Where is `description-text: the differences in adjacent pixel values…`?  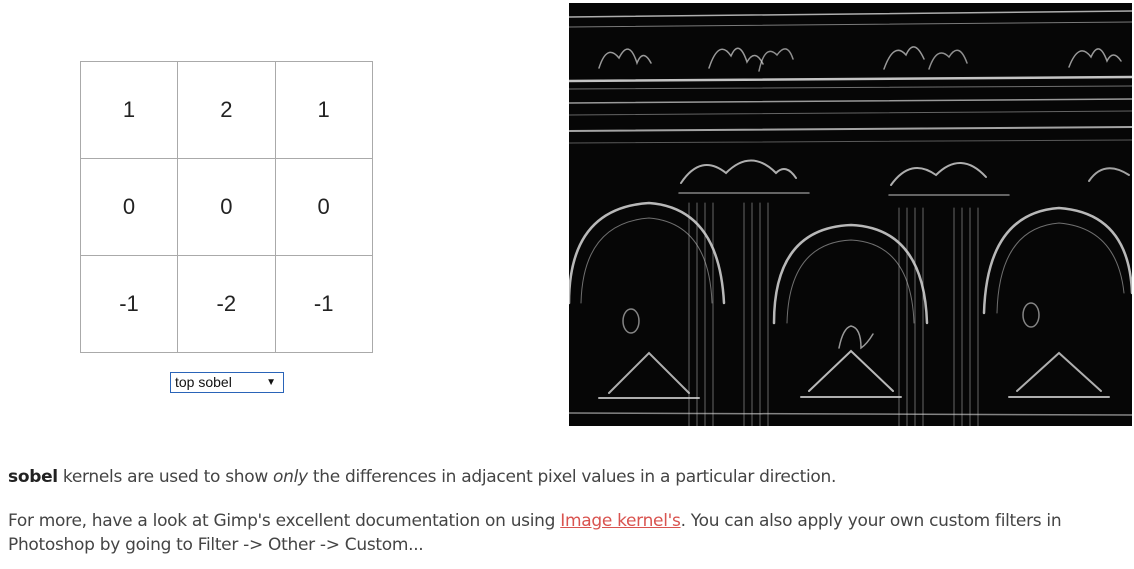 description-text: the differences in adjacent pixel values… is located at coordinates (572, 477).